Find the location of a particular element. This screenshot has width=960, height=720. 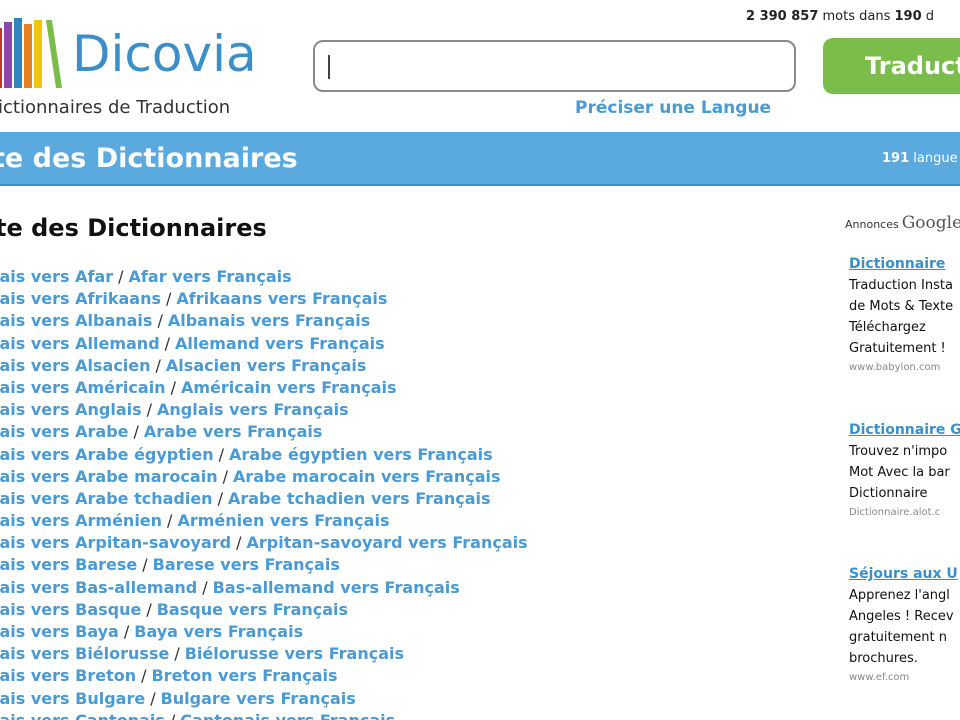

dictionary-link-to-french: Afrikaans vers Français is located at coordinates (281, 298).